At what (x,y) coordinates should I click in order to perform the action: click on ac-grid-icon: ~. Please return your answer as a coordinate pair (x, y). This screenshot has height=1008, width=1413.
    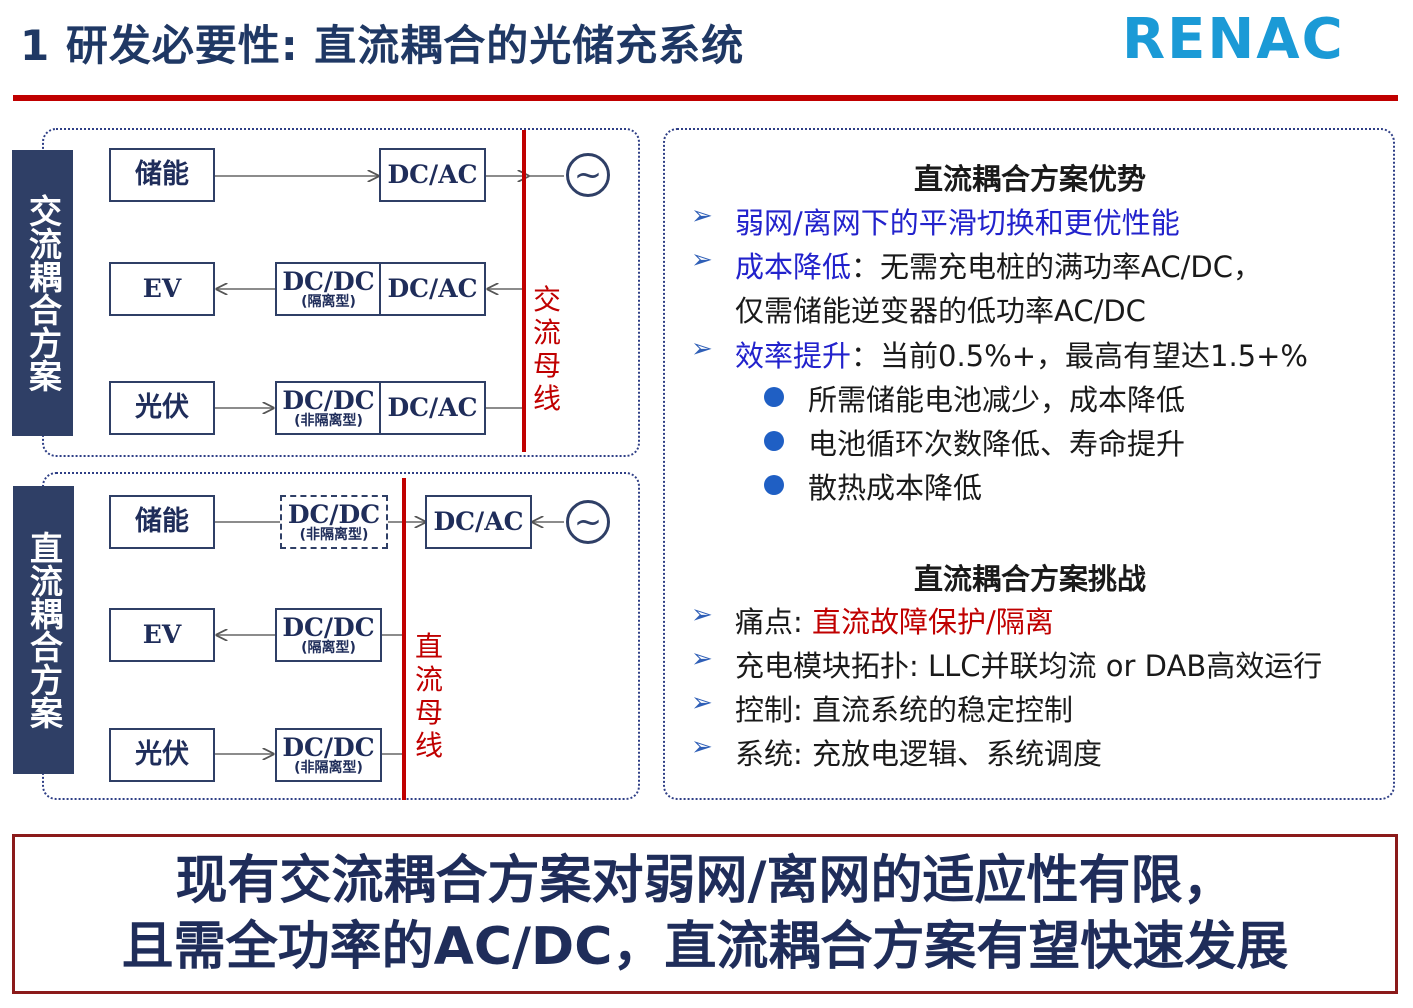
    Looking at the image, I should click on (588, 175).